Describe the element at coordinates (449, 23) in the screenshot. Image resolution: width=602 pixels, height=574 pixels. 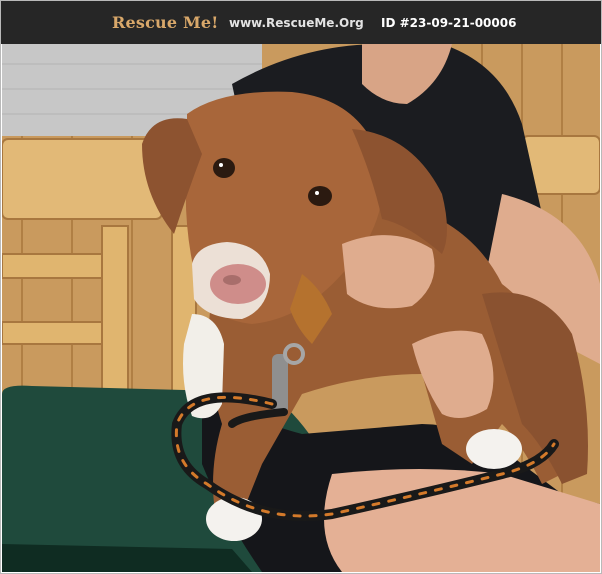
I see `pet-id: ID #23-09-21-00006` at that location.